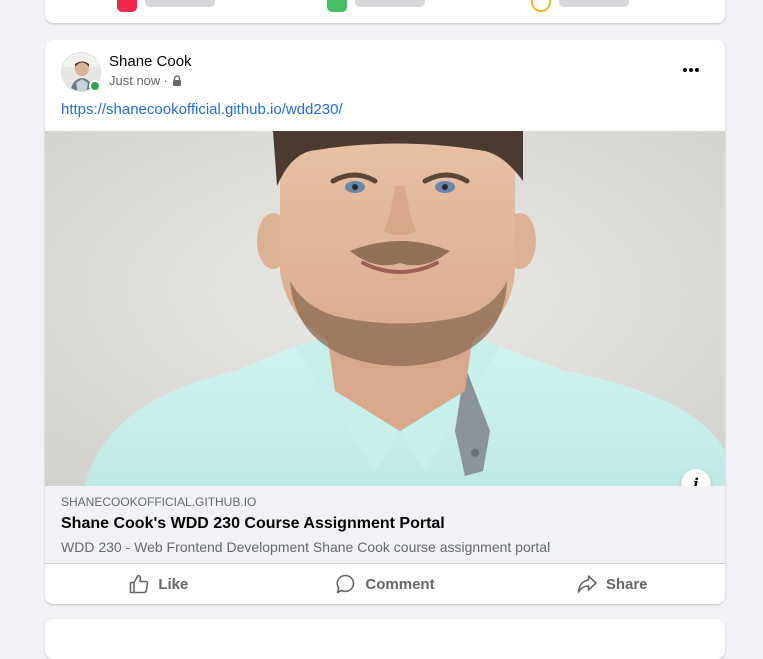  What do you see at coordinates (541, 6) in the screenshot?
I see `feeling-icon` at bounding box center [541, 6].